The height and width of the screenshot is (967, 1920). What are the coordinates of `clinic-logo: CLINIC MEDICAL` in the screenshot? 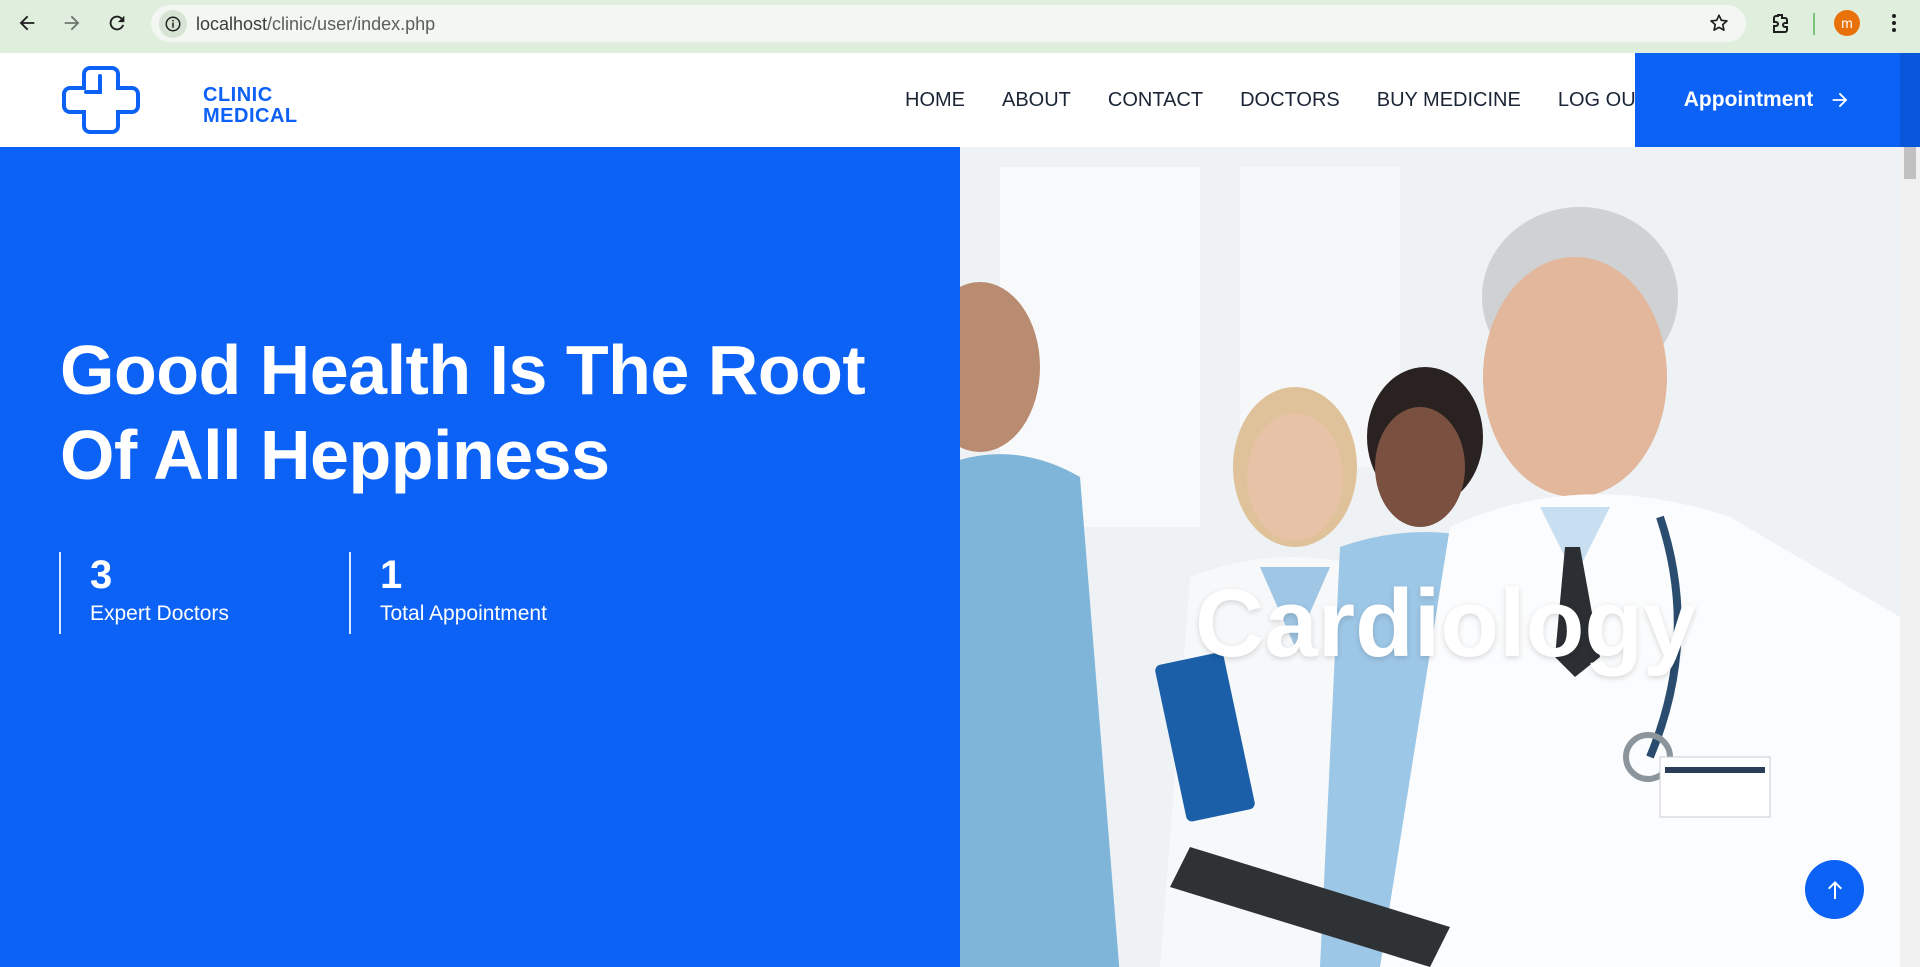 It's located at (179, 100).